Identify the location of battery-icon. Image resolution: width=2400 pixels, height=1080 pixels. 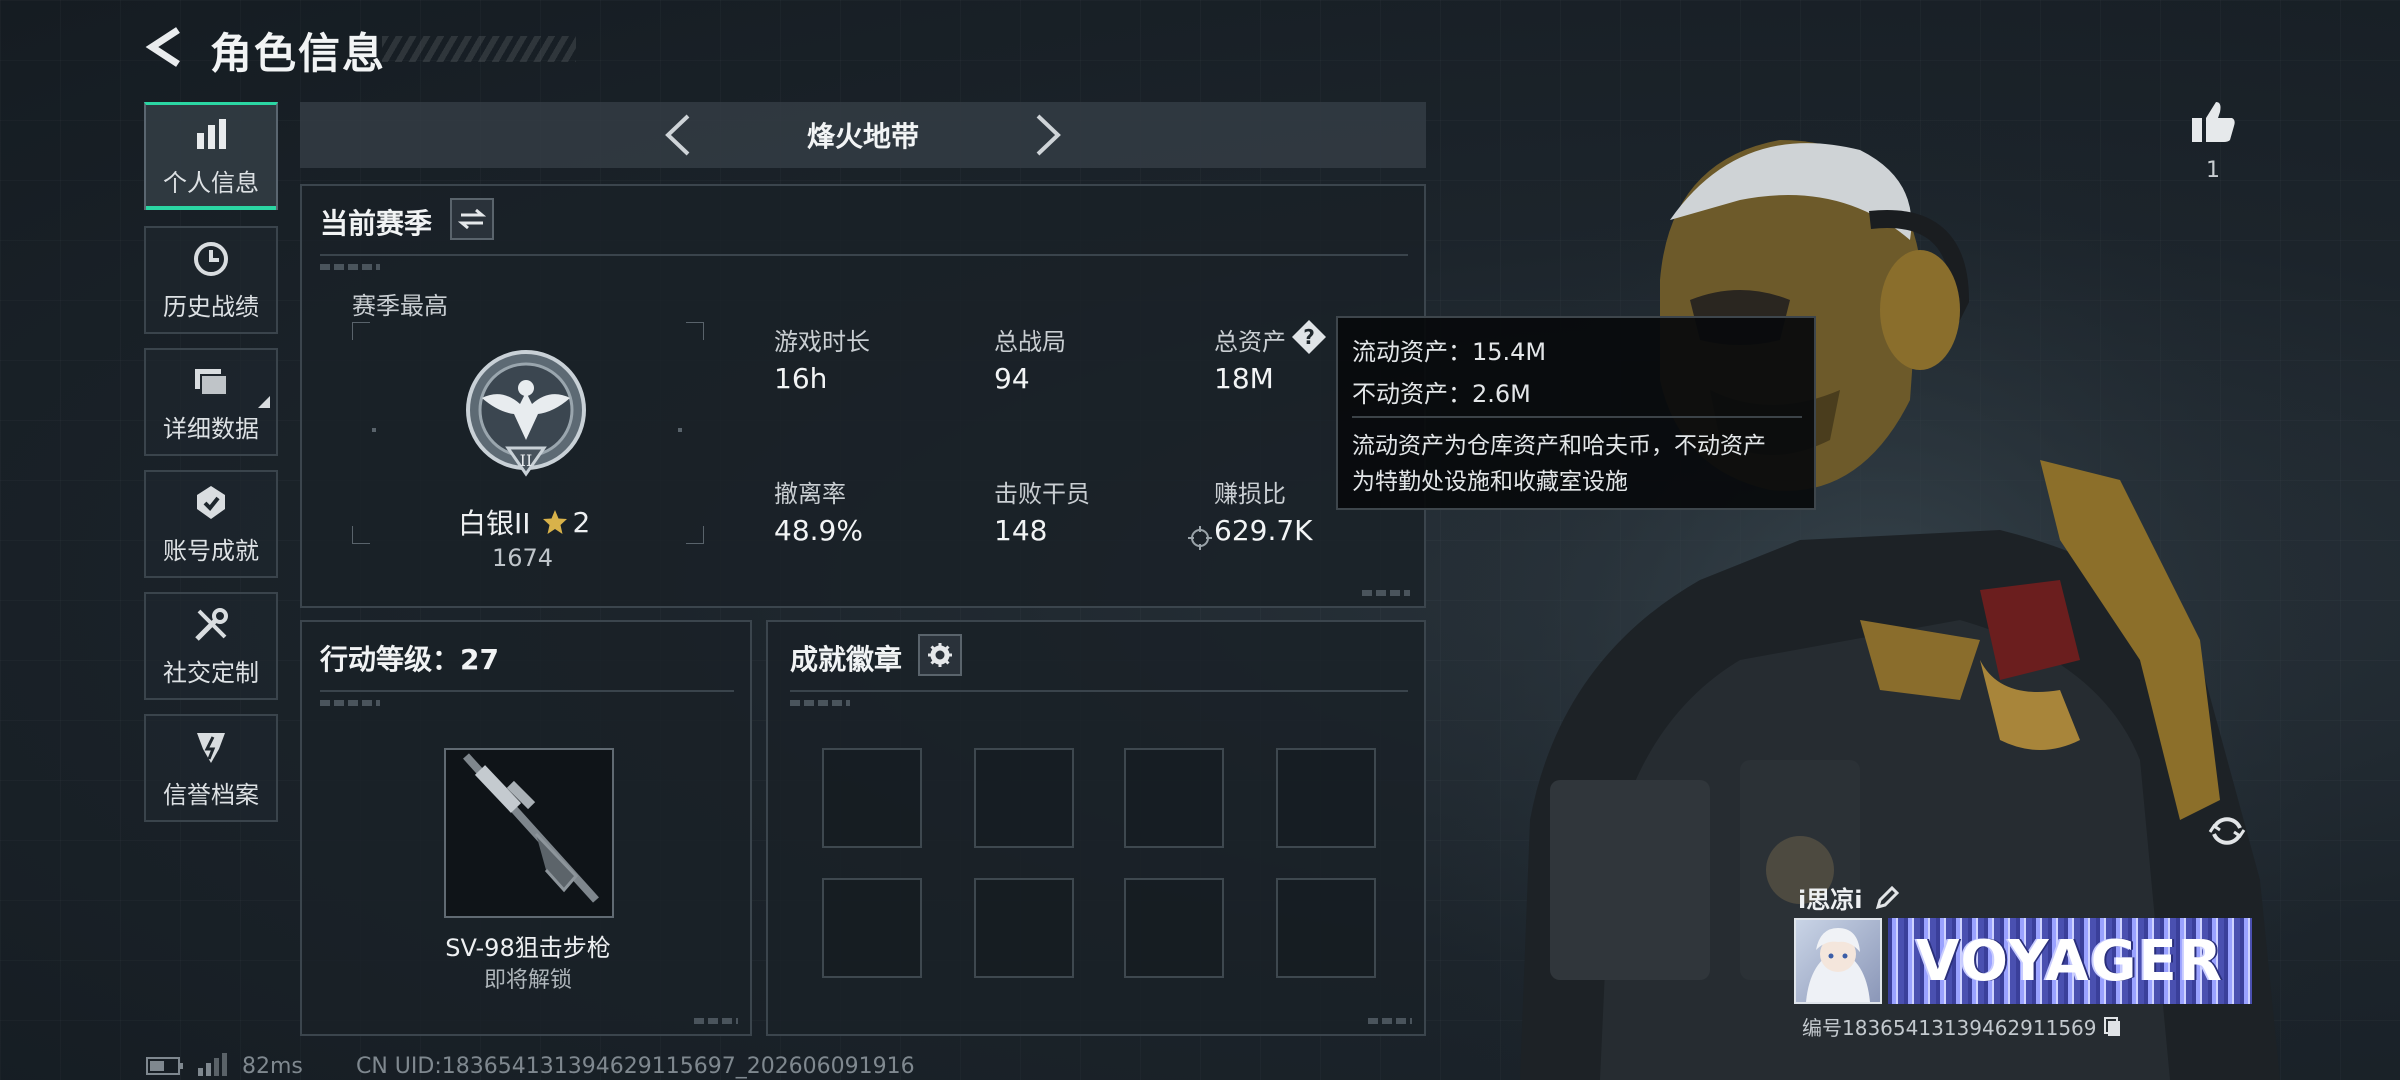
(164, 1066).